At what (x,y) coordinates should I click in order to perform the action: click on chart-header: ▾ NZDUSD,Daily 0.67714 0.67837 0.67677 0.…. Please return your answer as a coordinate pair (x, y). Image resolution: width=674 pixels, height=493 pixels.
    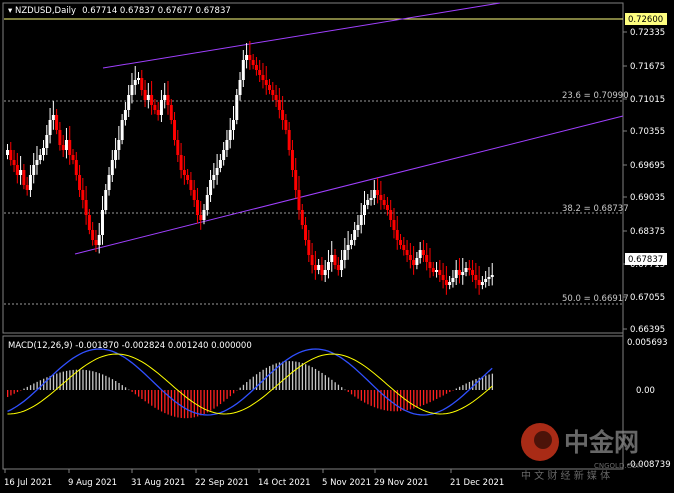
    Looking at the image, I should click on (119, 11).